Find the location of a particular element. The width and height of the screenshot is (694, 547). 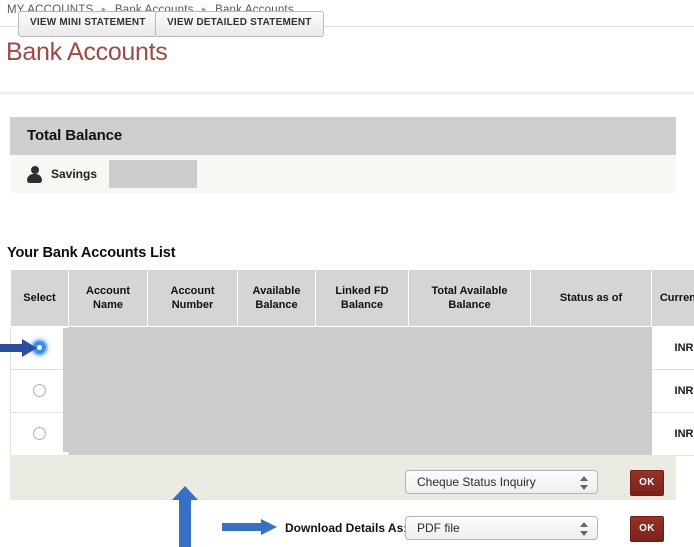

savings-amount-redacted is located at coordinates (153, 174).